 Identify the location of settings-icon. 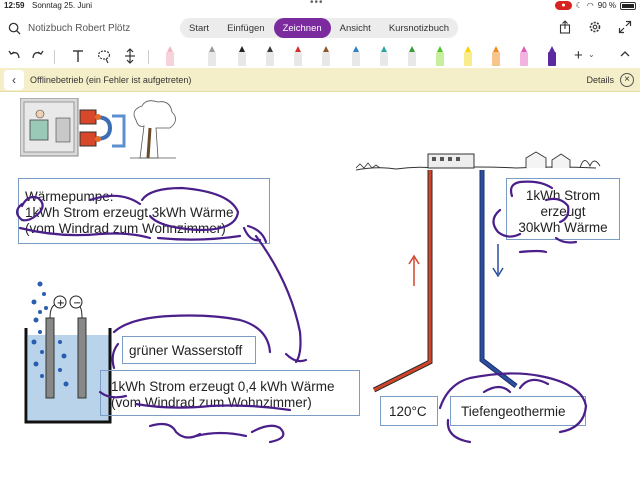
(595, 27).